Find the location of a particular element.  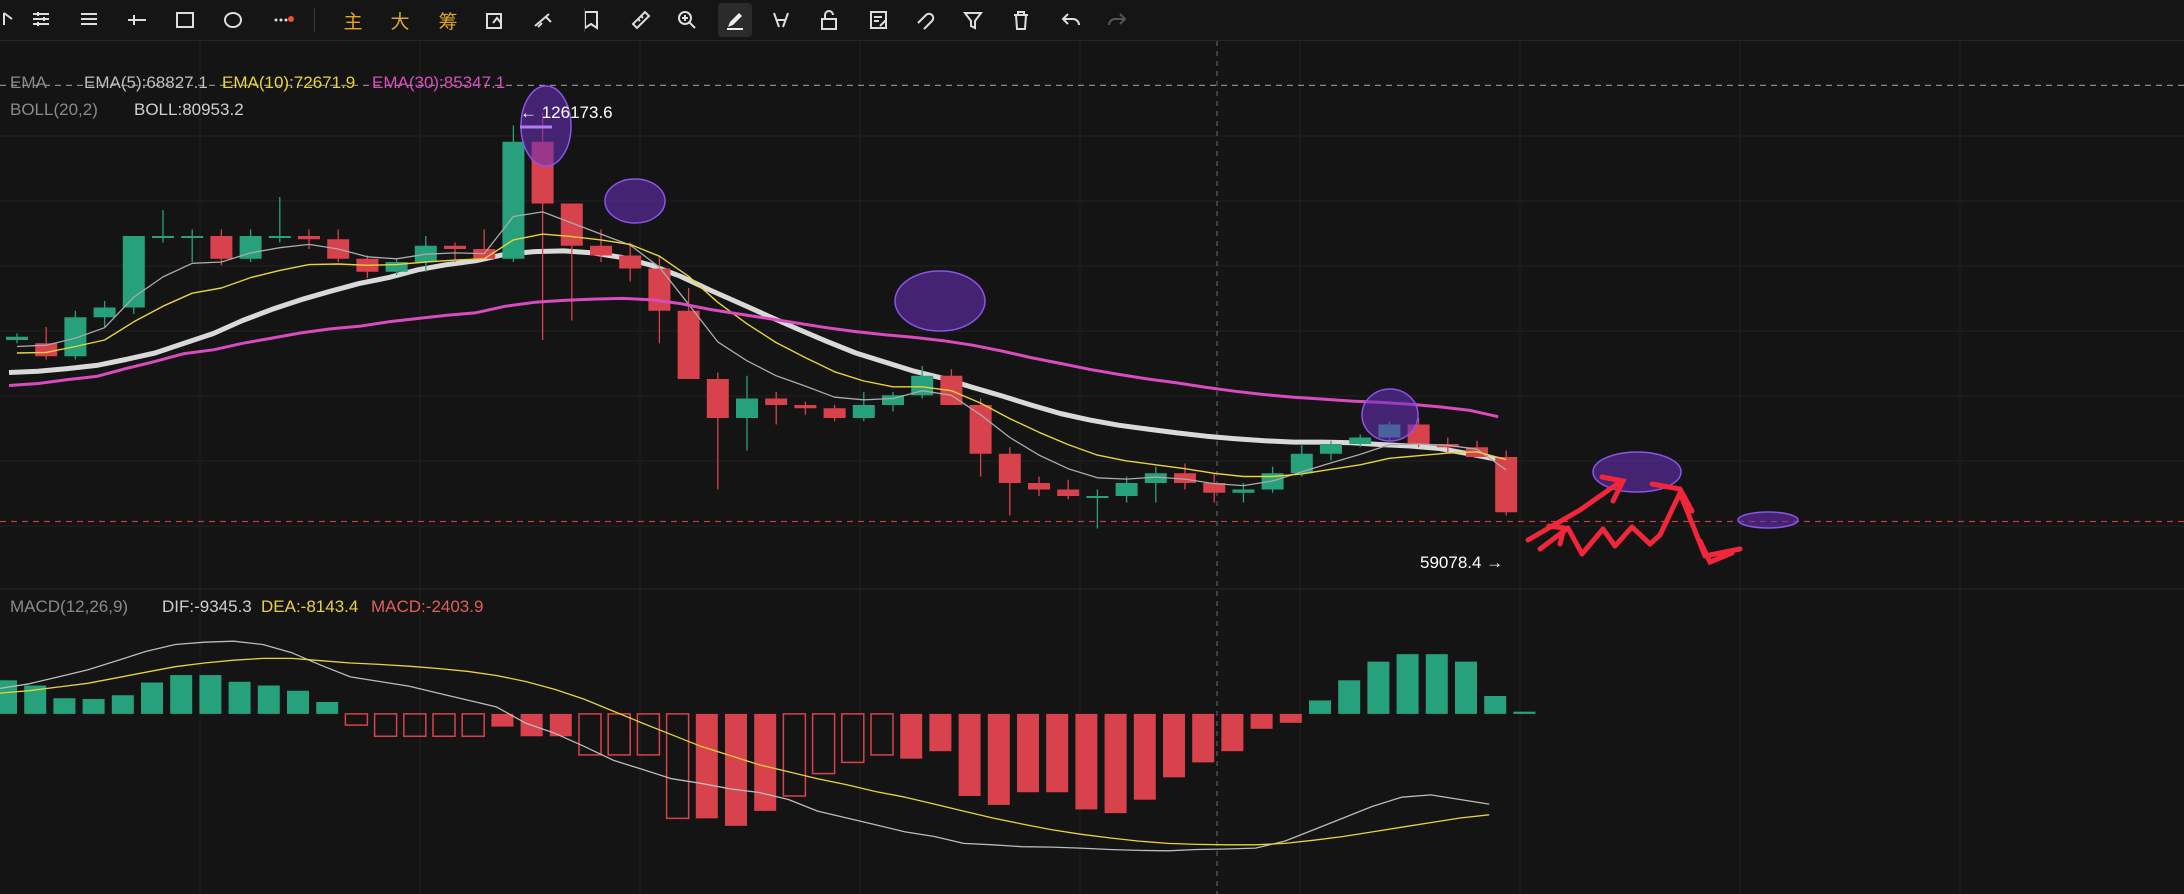

macd-legend-name: MACD(12,26,9) is located at coordinates (69, 607).